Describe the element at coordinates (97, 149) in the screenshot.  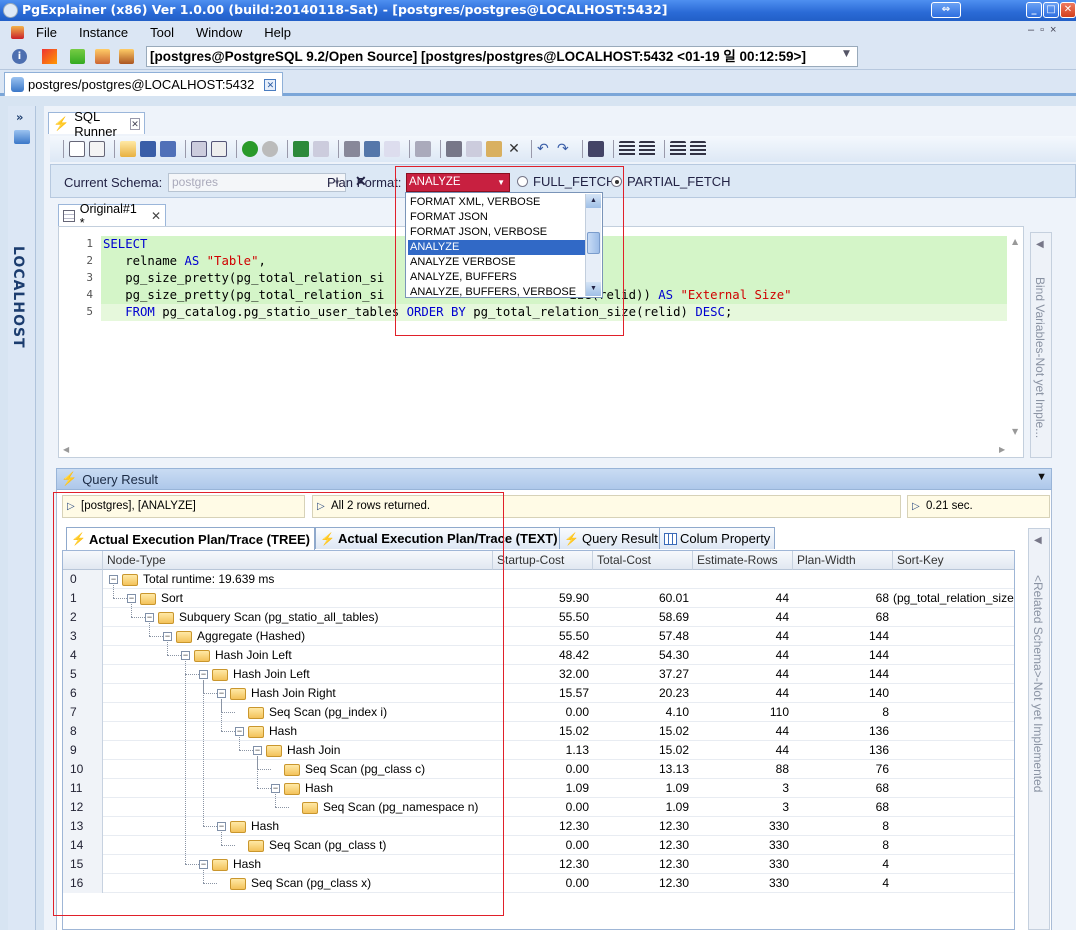
I see `copy-file-icon` at that location.